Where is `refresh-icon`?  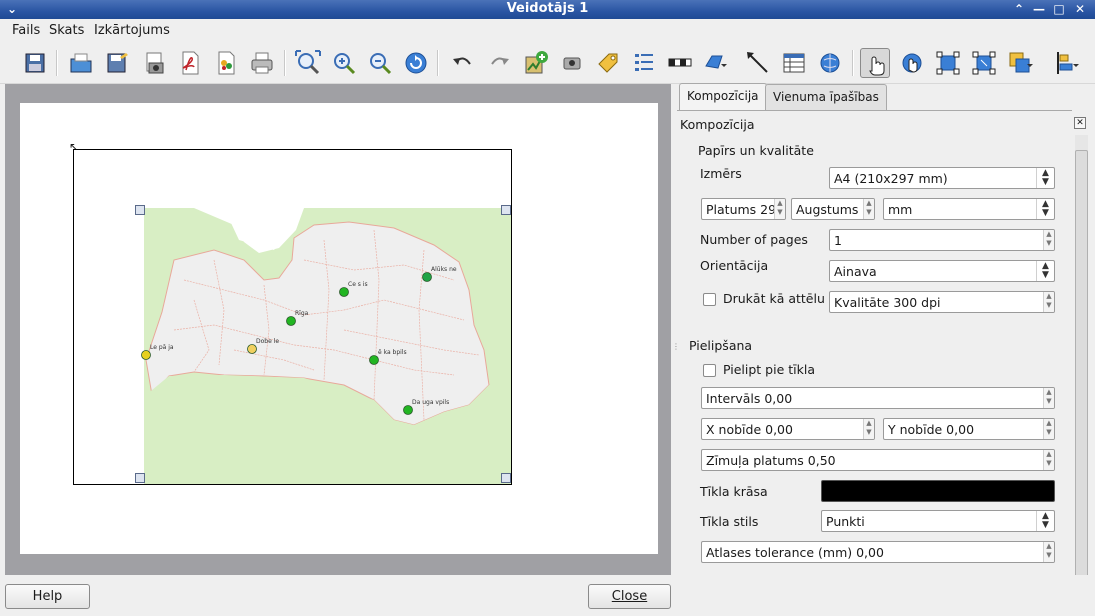
refresh-icon is located at coordinates (416, 63).